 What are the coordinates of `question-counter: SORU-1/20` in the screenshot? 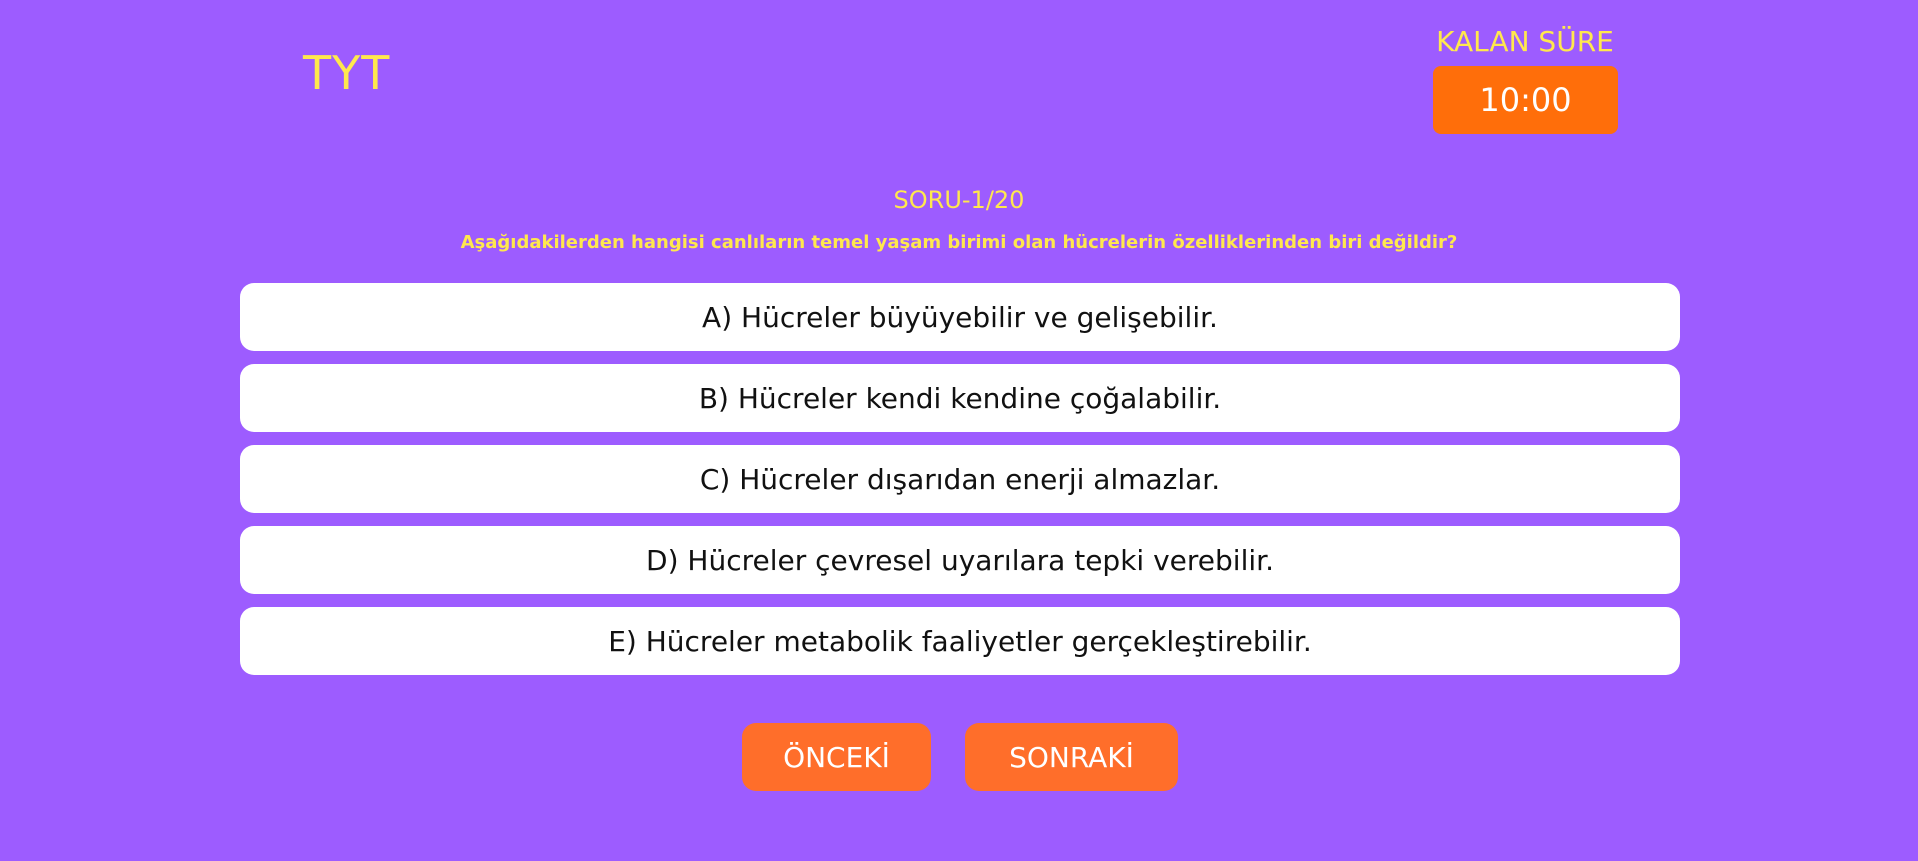 It's located at (959, 200).